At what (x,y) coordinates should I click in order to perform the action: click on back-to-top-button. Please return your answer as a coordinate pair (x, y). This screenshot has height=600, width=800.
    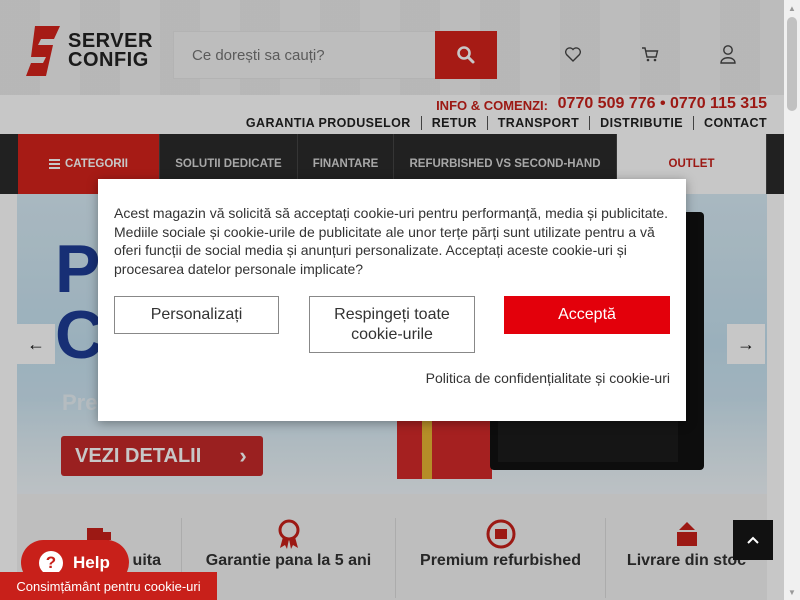
    Looking at the image, I should click on (753, 540).